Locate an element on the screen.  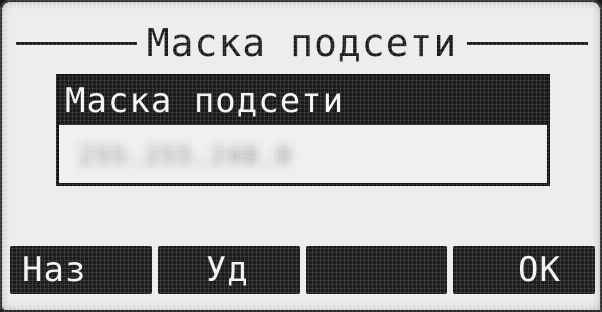
delete-softkey-label: Уд is located at coordinates (227, 270).